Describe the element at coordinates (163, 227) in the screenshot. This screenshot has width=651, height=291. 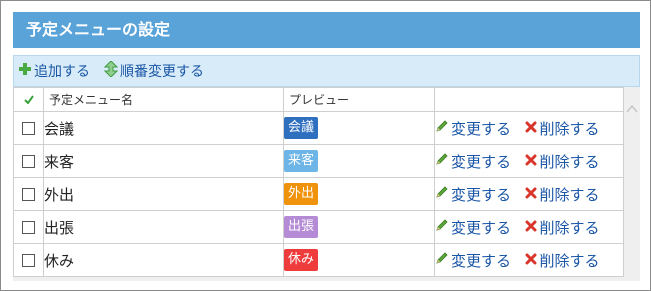
I see `menu-name: 出張` at that location.